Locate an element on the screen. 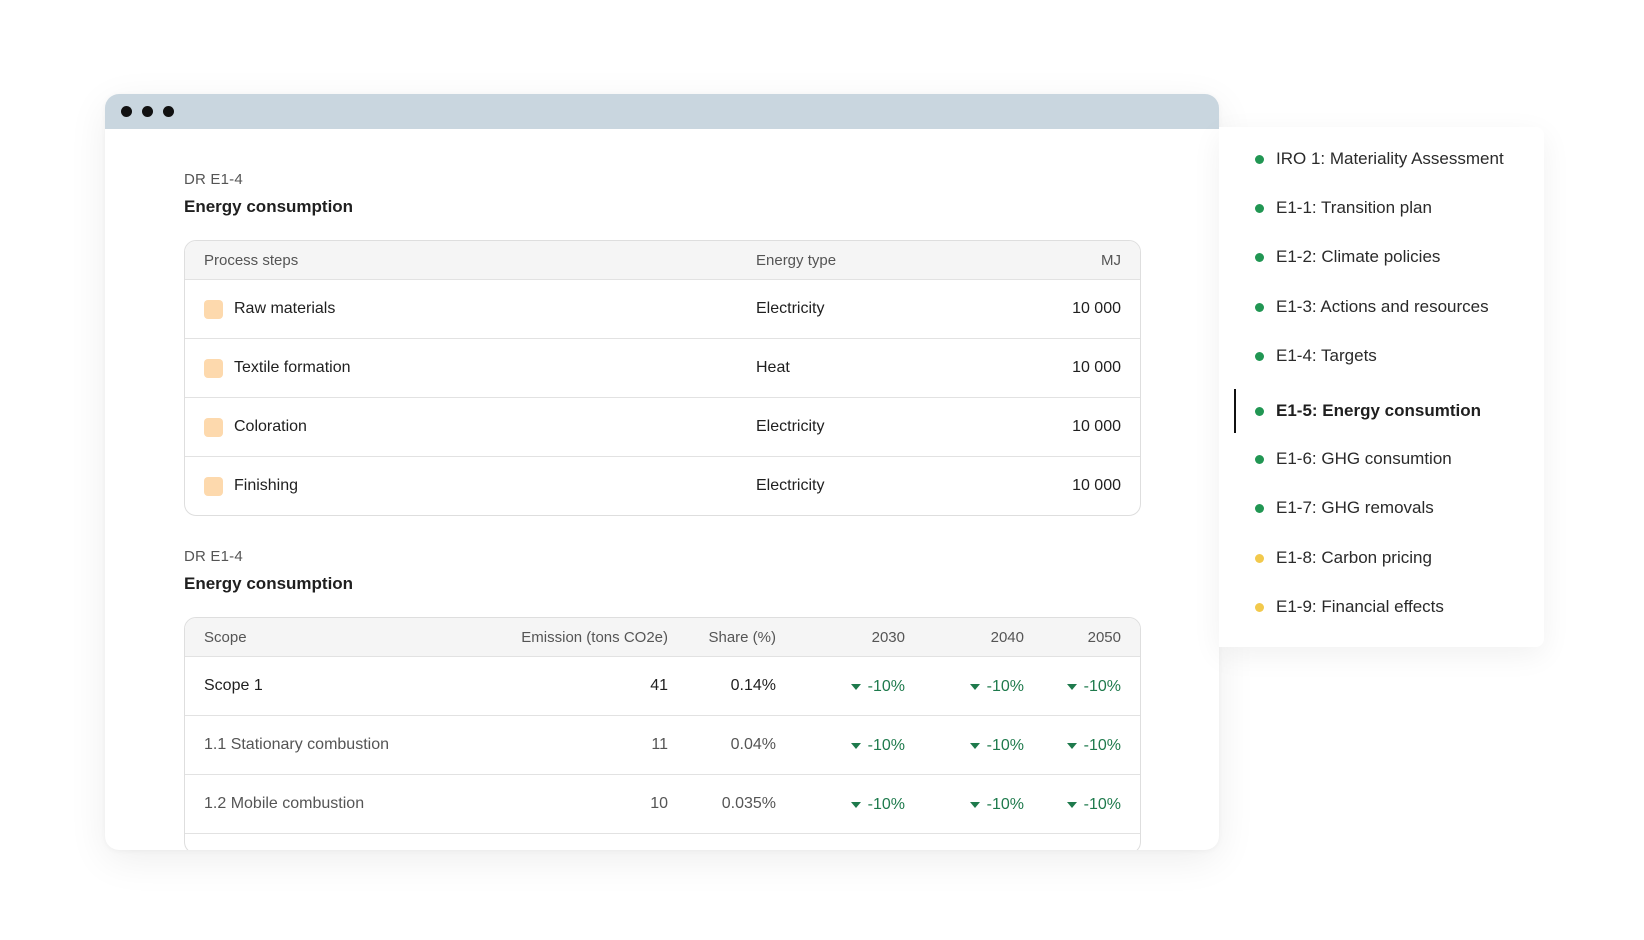 This screenshot has width=1644, height=940. section-title: Energy consumption is located at coordinates (269, 583).